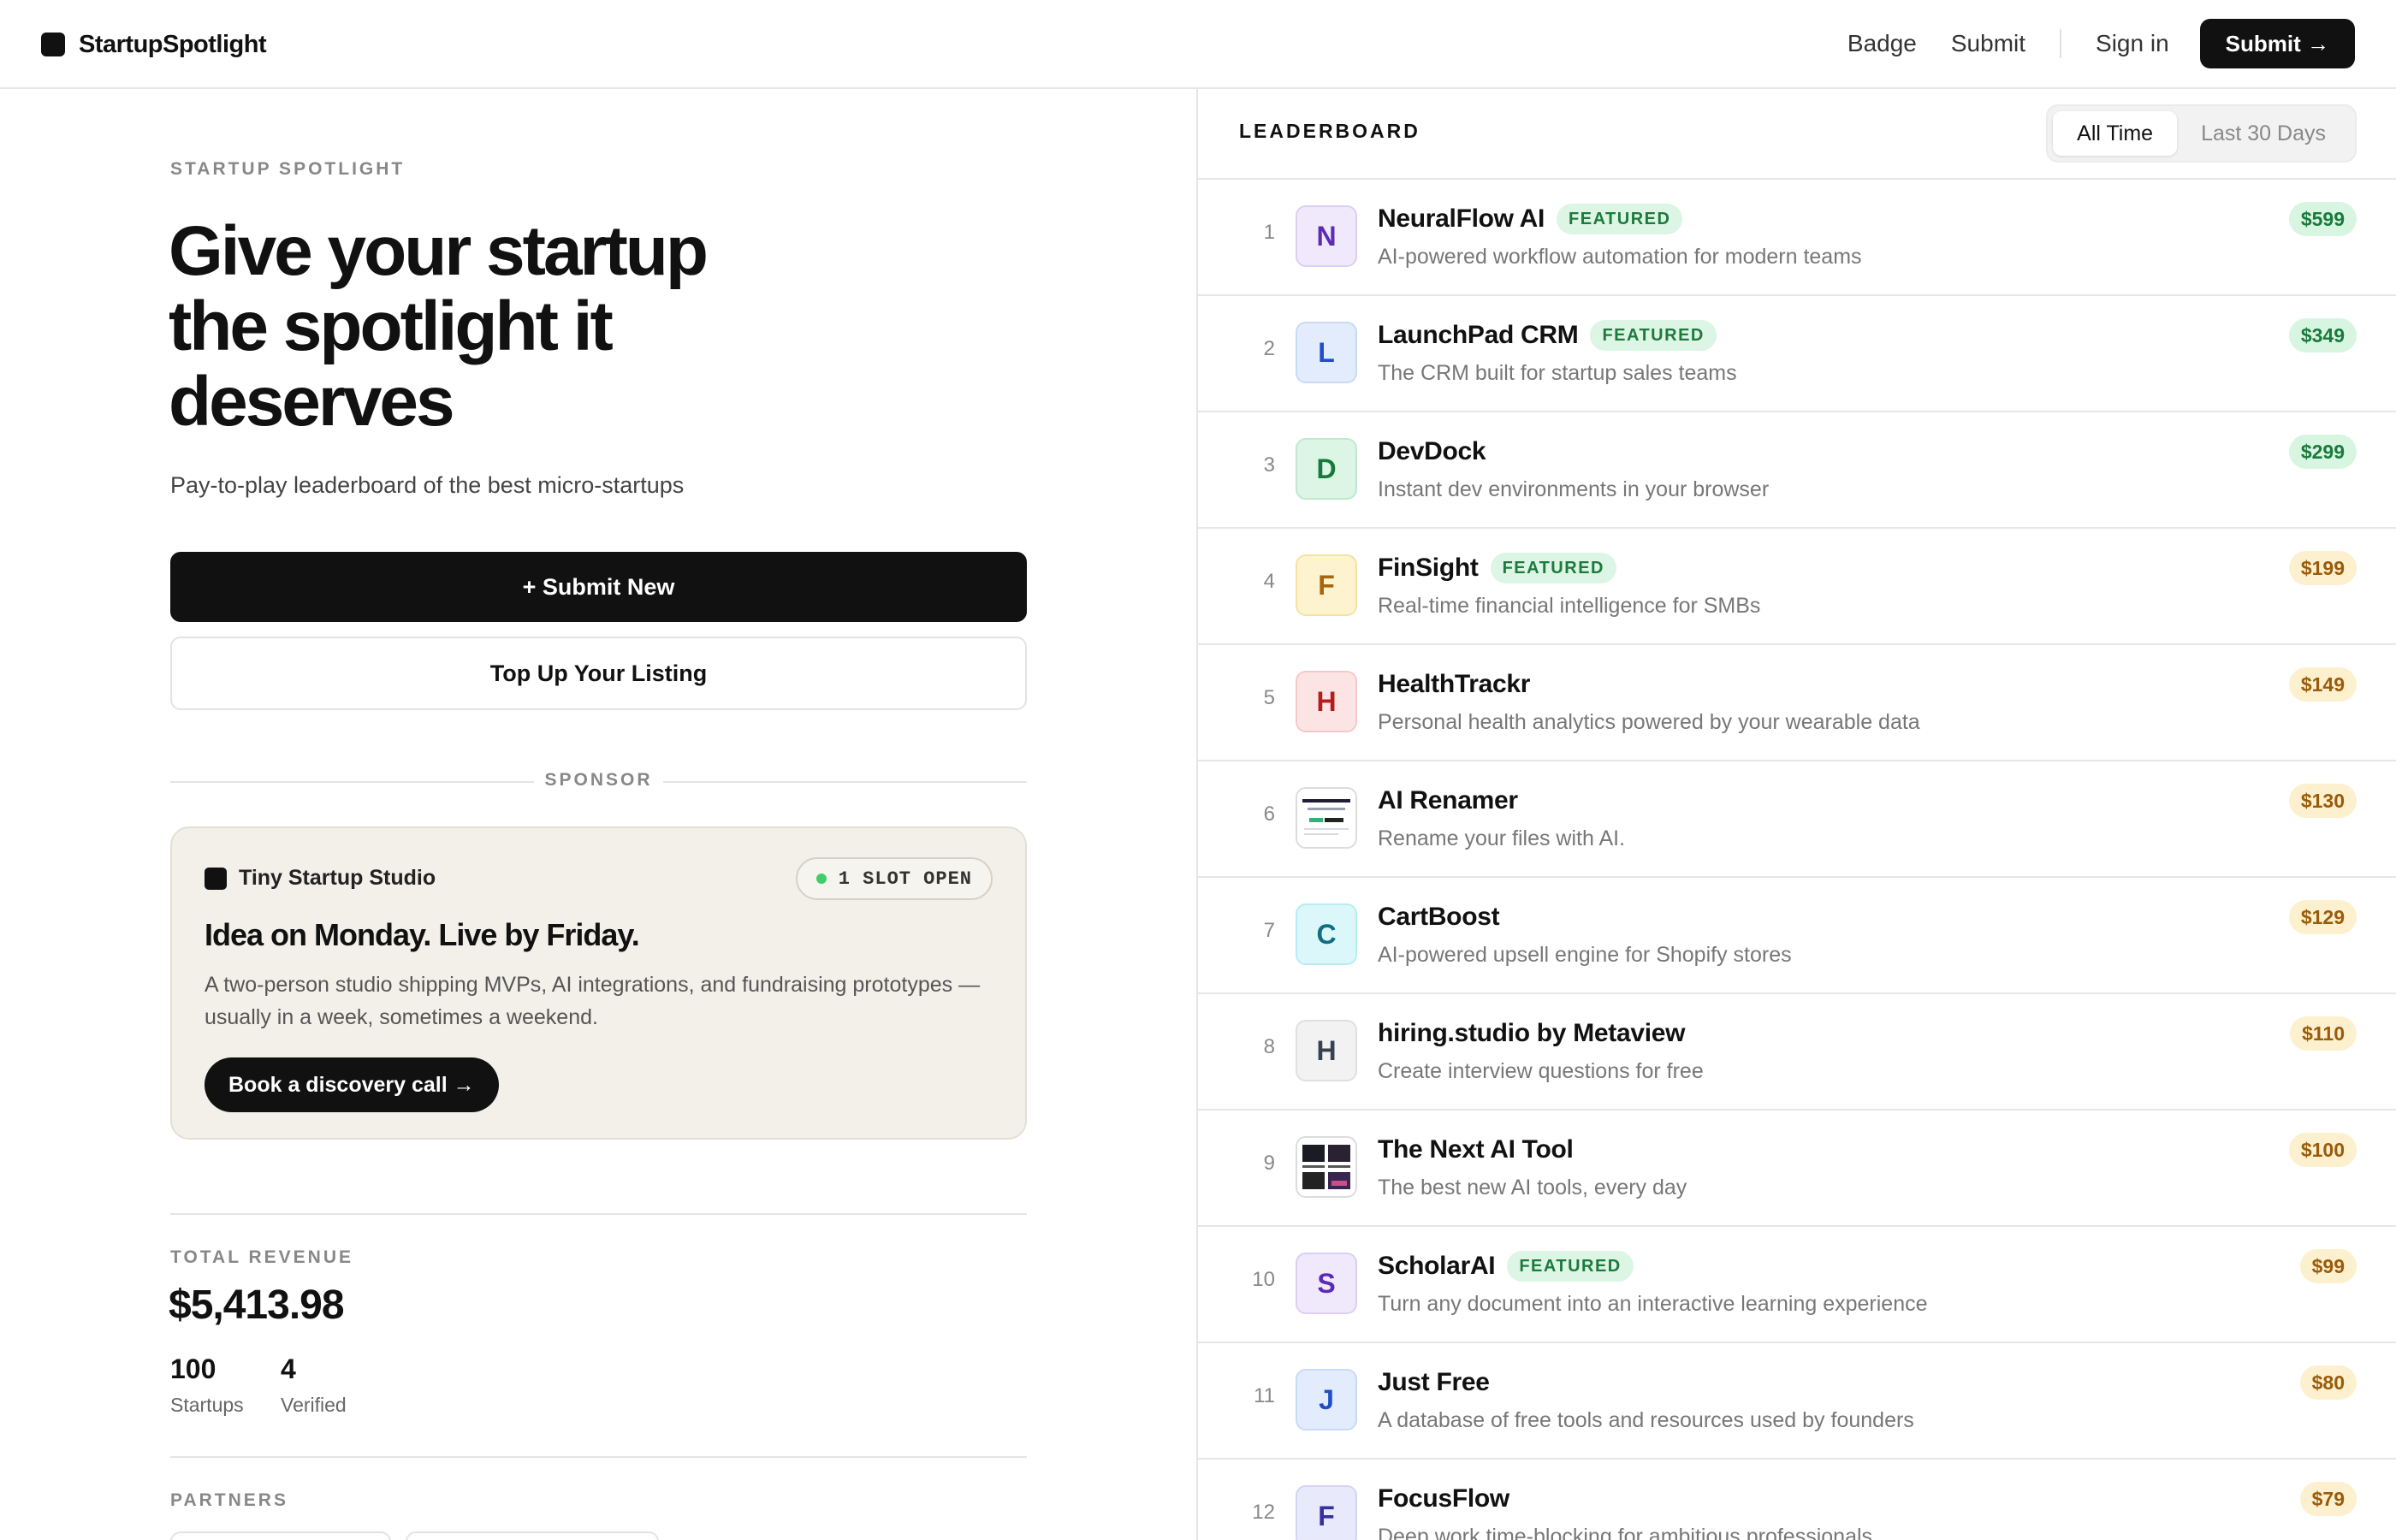 This screenshot has width=2396, height=1540. I want to click on startup-name-line: FocusFlow, so click(1444, 1499).